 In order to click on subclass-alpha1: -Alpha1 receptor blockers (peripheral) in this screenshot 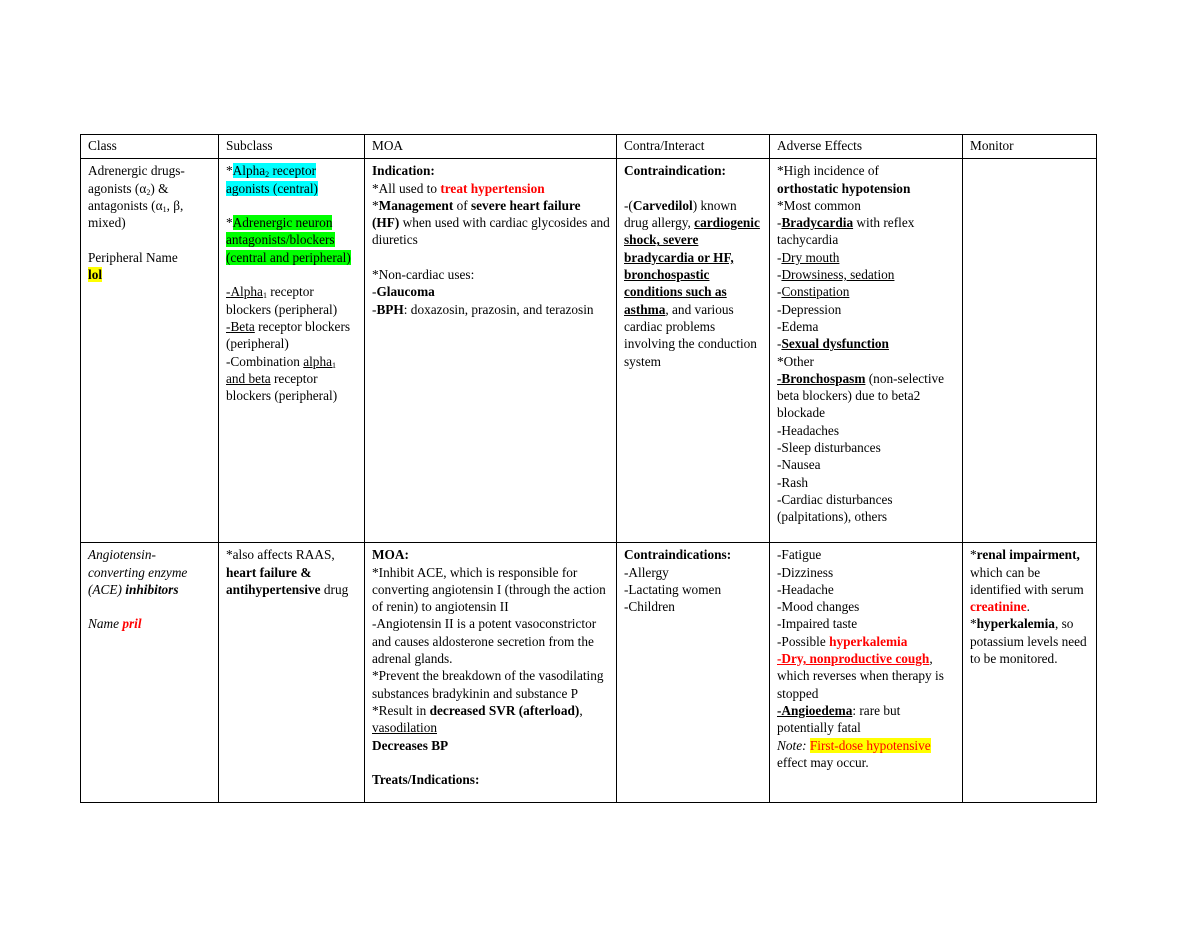, I will do `click(282, 300)`.